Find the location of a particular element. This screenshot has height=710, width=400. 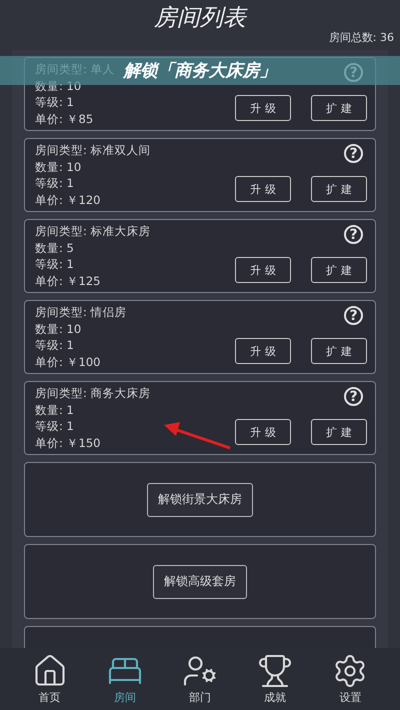

room-type: 房间类型: 商务大床房 is located at coordinates (93, 393).